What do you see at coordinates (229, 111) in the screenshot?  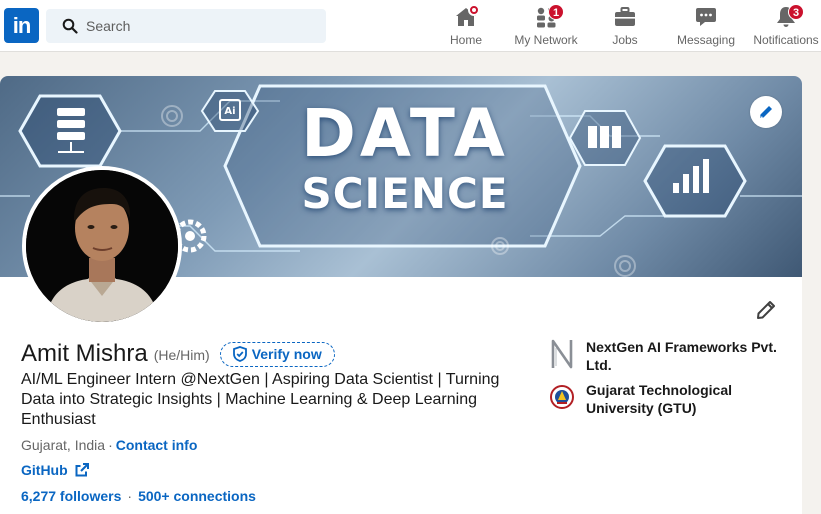 I see `svg-text: Ai` at bounding box center [229, 111].